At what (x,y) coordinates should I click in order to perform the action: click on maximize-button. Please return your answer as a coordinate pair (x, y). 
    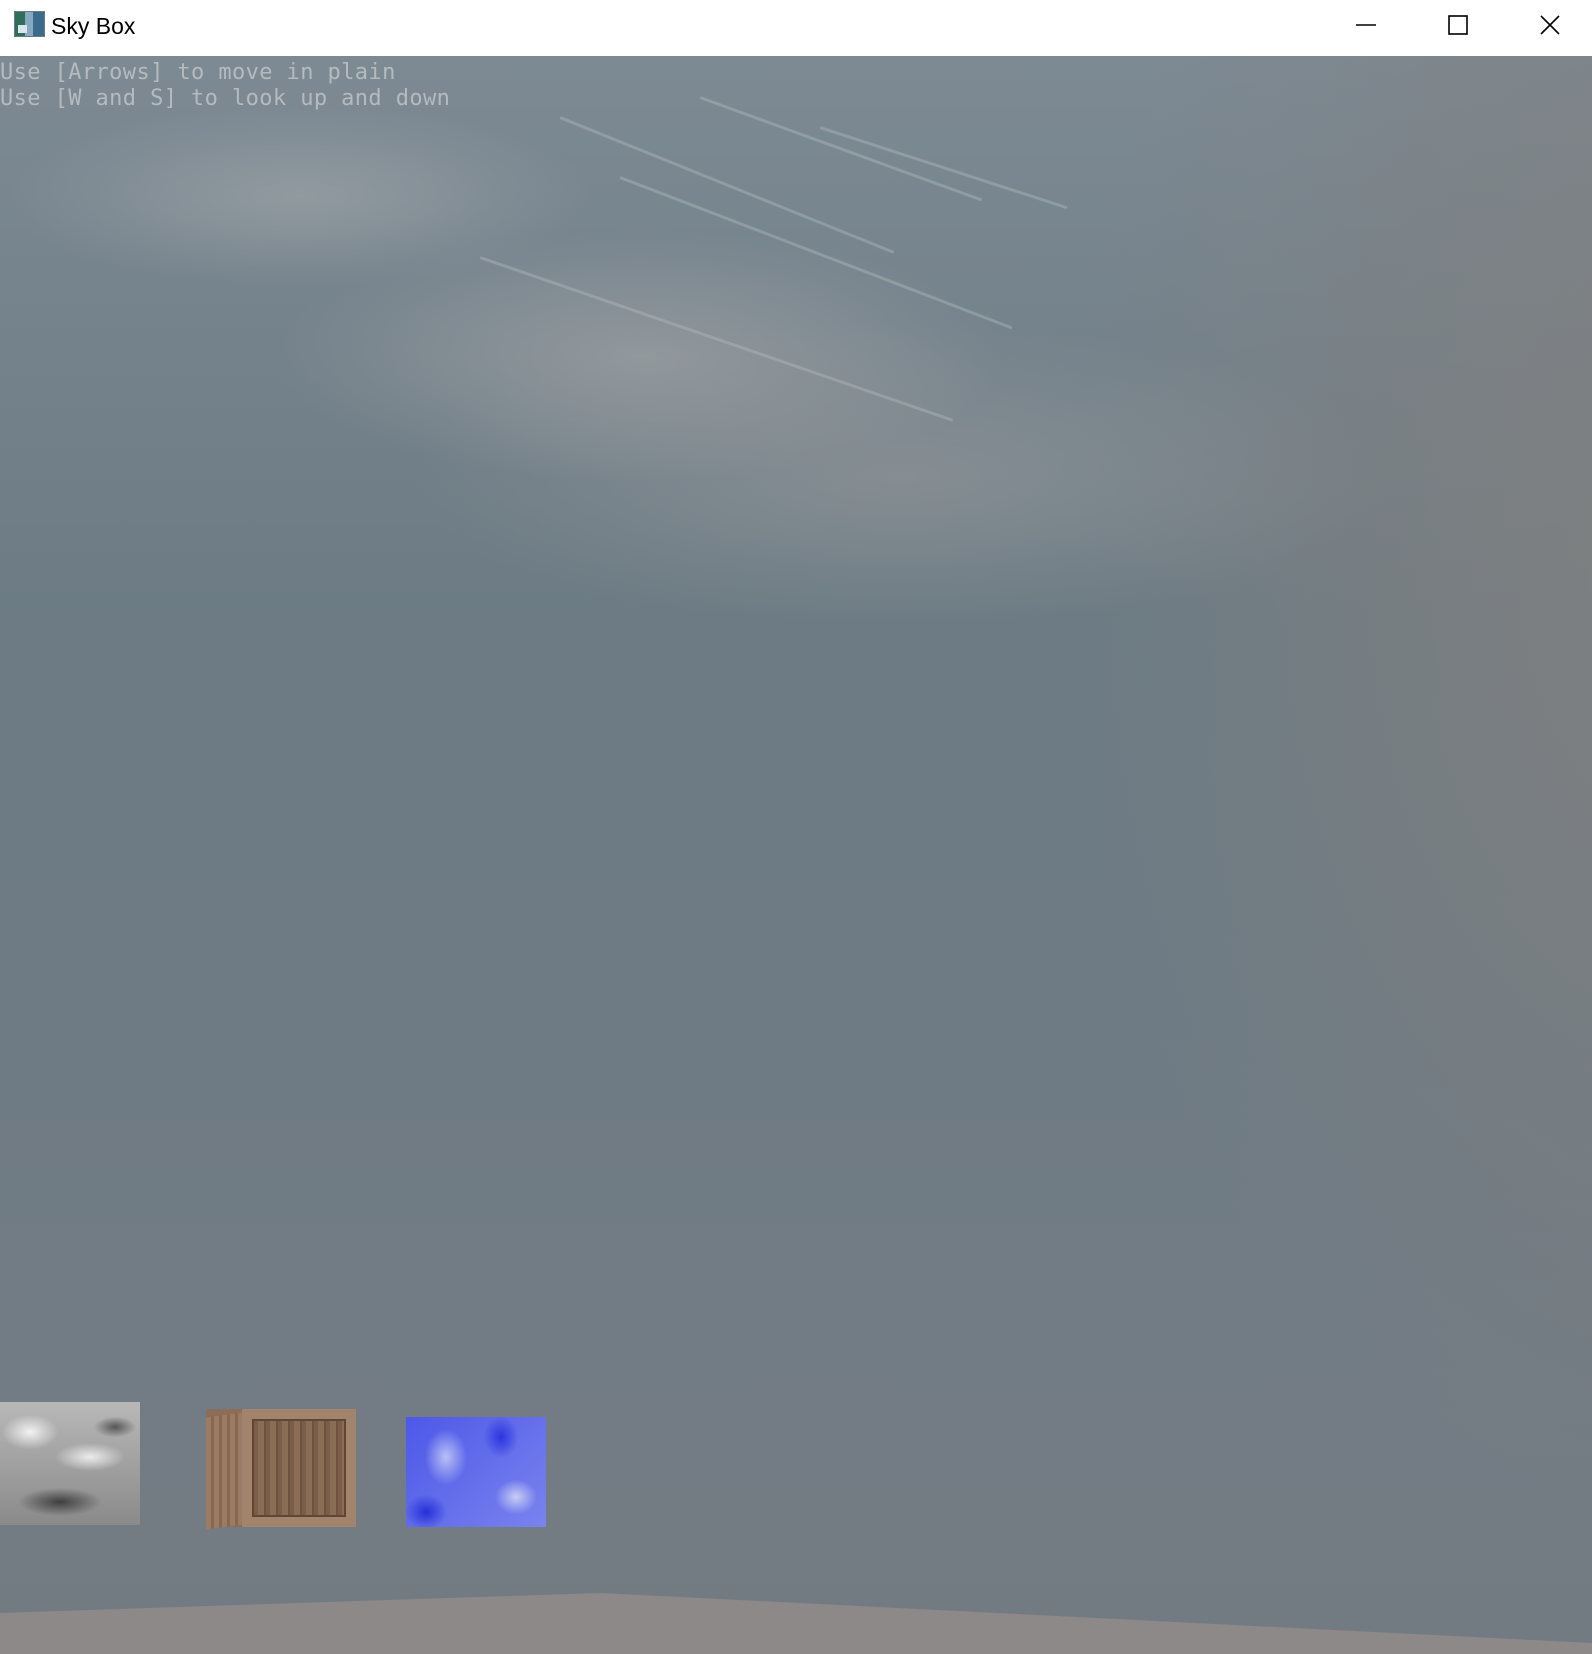
    Looking at the image, I should click on (1458, 25).